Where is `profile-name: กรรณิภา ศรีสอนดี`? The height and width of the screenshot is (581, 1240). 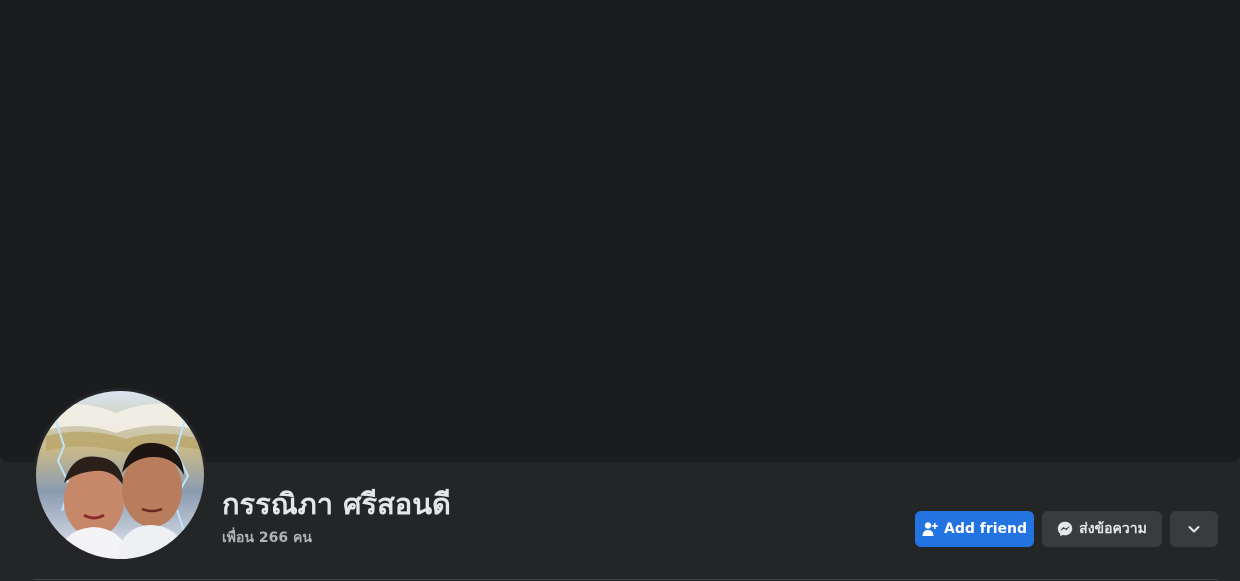 profile-name: กรรณิภา ศรีสอนดี is located at coordinates (336, 504).